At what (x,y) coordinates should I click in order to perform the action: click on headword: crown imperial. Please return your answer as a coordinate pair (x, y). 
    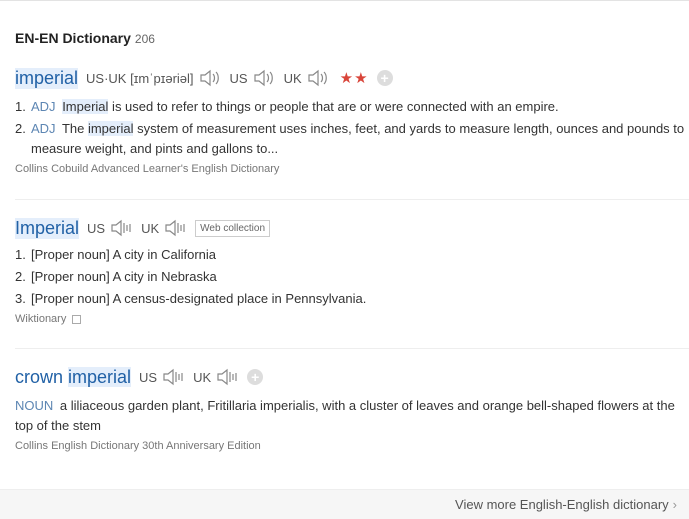
    Looking at the image, I should click on (73, 377).